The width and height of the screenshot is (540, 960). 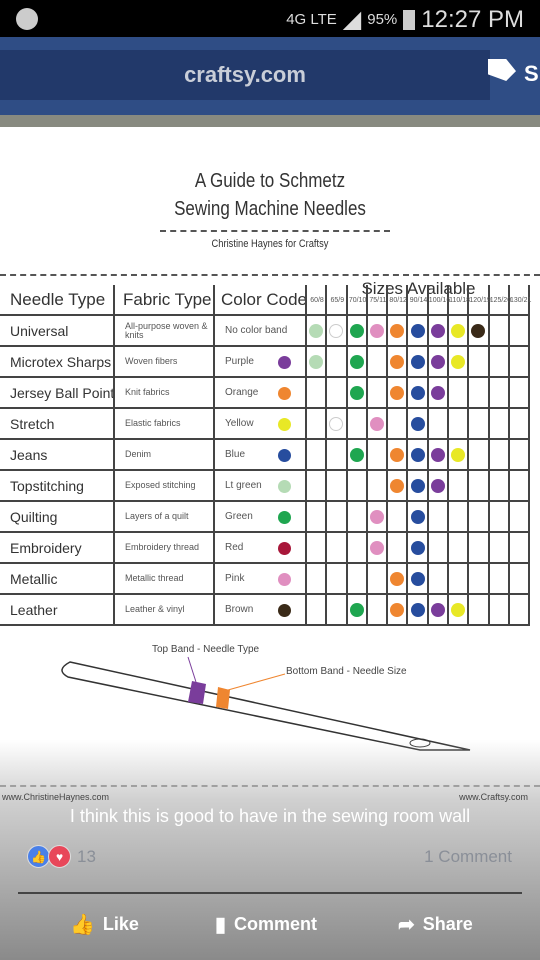 What do you see at coordinates (192, 669) in the screenshot?
I see `top-band-pointer` at bounding box center [192, 669].